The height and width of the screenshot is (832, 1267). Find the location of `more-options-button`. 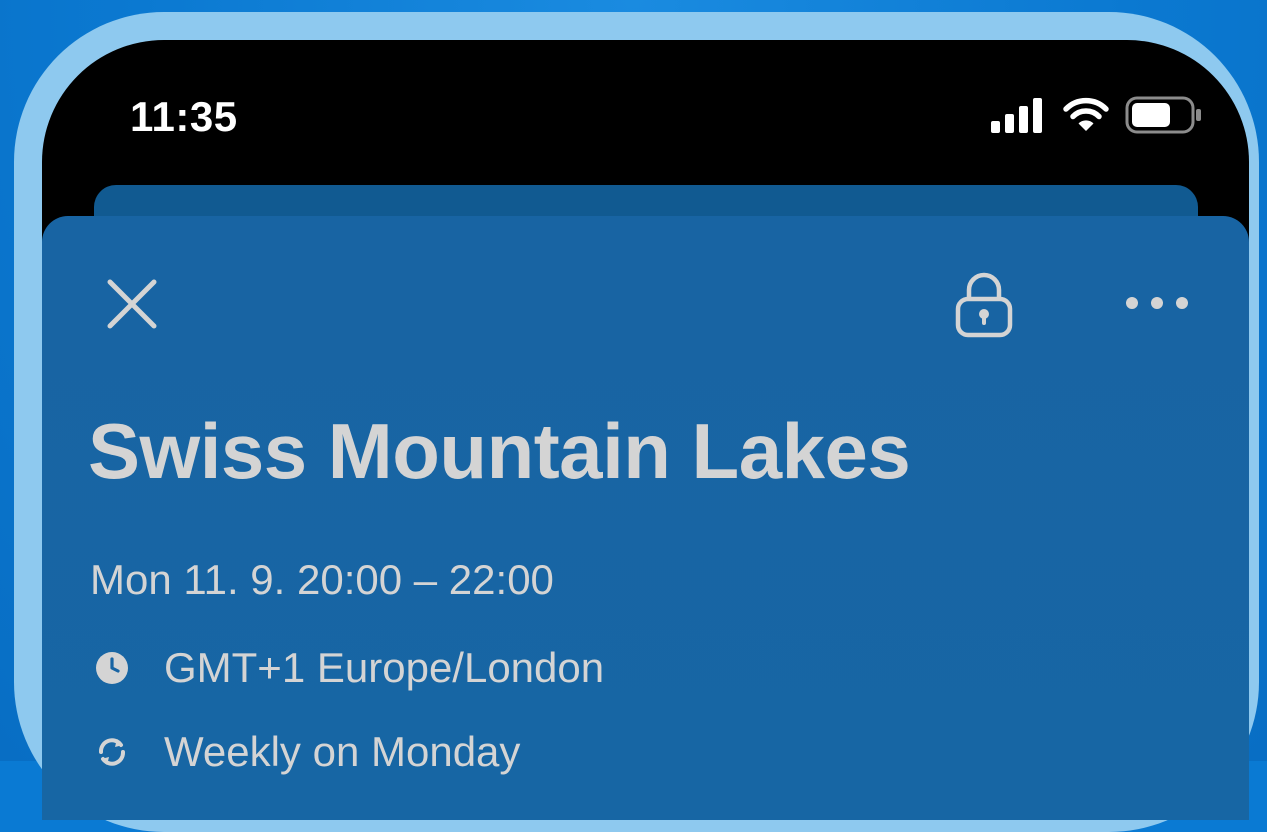

more-options-button is located at coordinates (1157, 303).